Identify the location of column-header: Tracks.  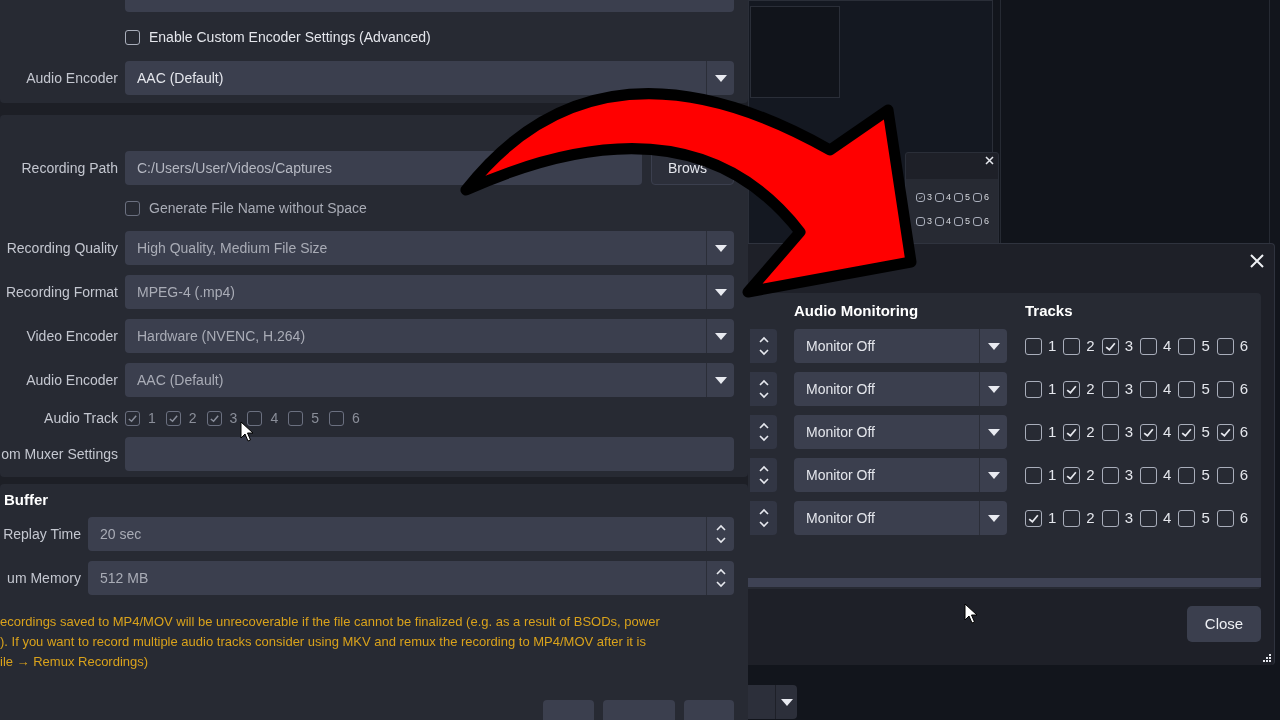
(1049, 310).